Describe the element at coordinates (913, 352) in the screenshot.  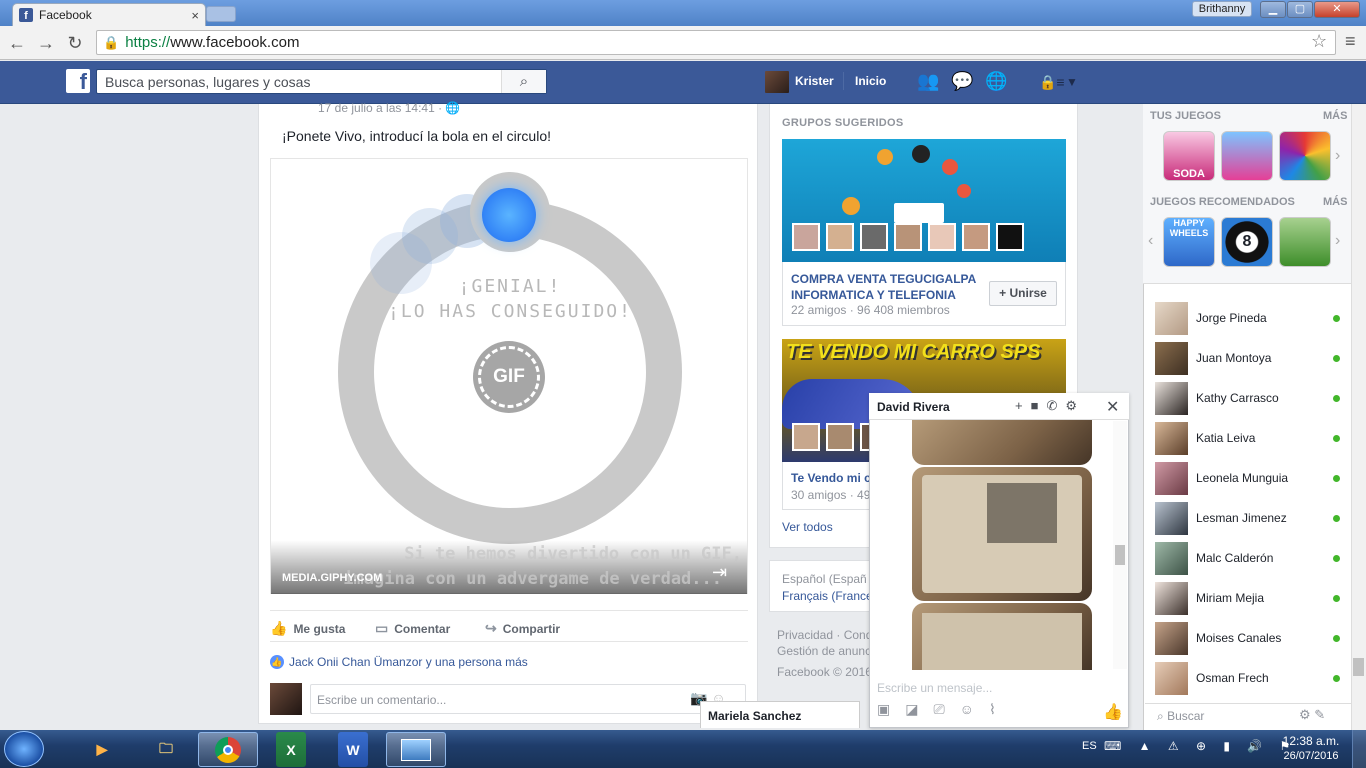
I see `group-banner-text: TE VENDO MI CARRO SPS` at that location.